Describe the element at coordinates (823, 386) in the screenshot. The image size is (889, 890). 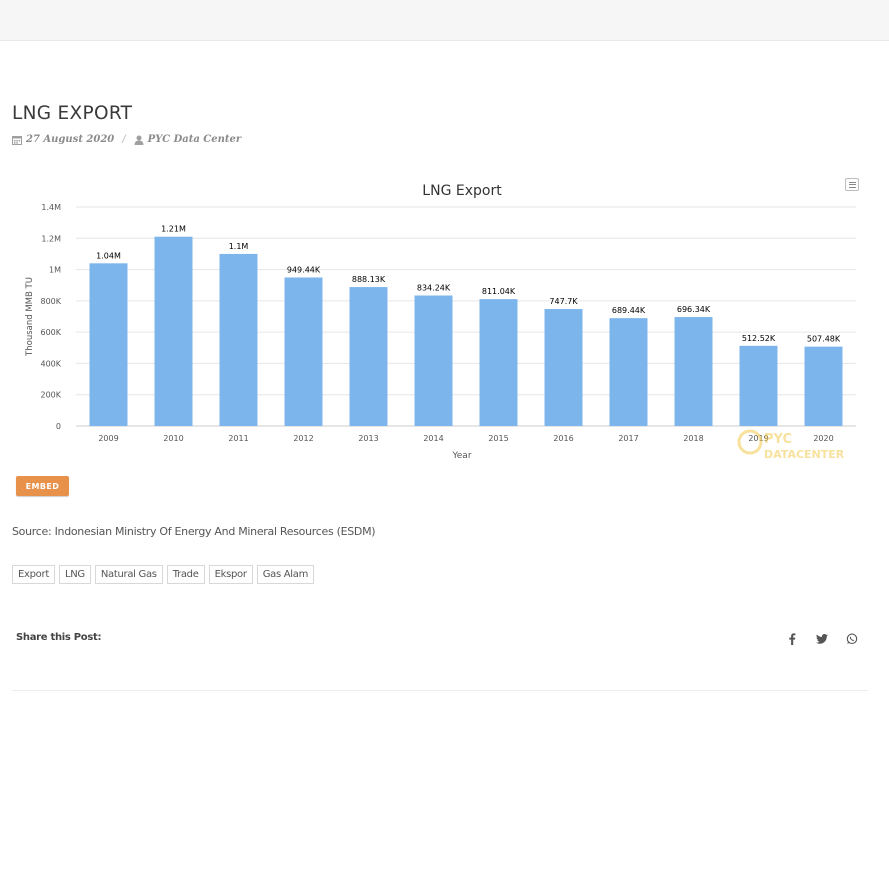
I see `bar-2020` at that location.